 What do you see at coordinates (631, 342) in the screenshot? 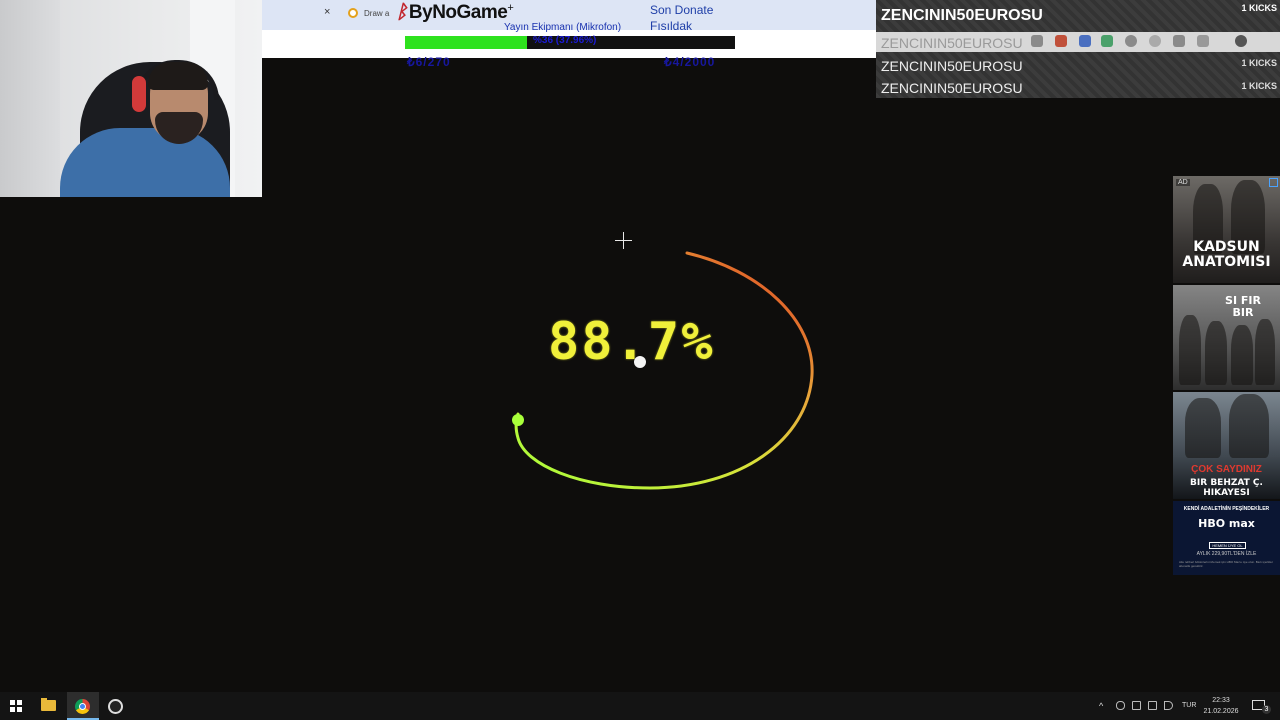
I see `circle-accuracy-score: 88.7%` at bounding box center [631, 342].